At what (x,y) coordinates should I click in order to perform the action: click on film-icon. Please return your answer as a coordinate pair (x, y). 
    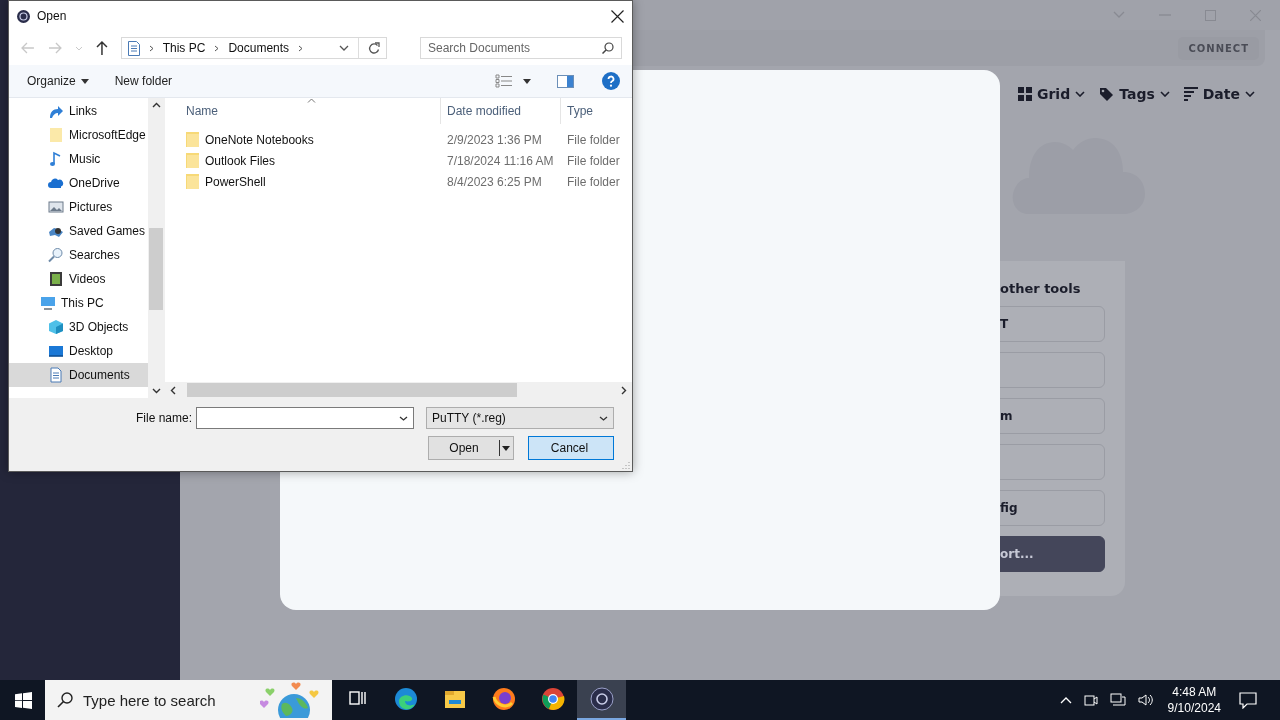
    Looking at the image, I should click on (56, 279).